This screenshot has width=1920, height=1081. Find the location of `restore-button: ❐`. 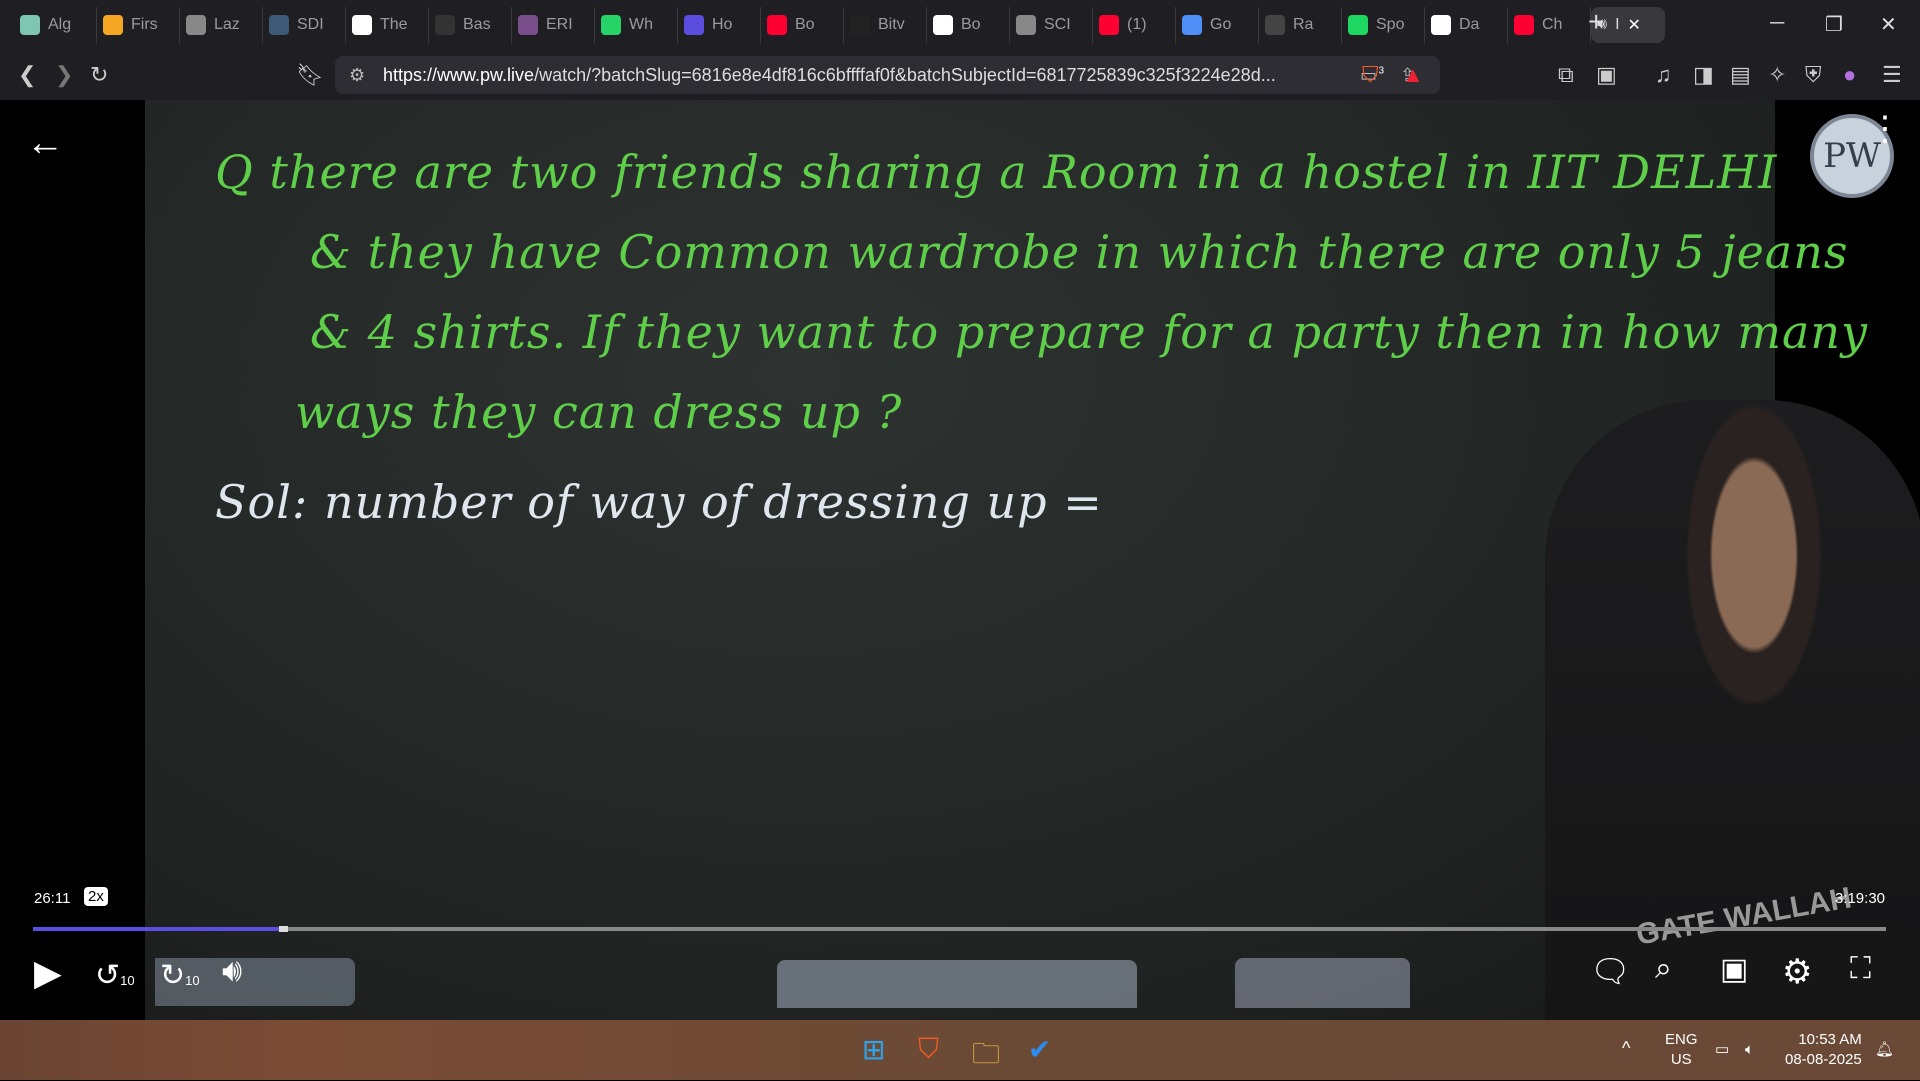

restore-button: ❐ is located at coordinates (1834, 24).